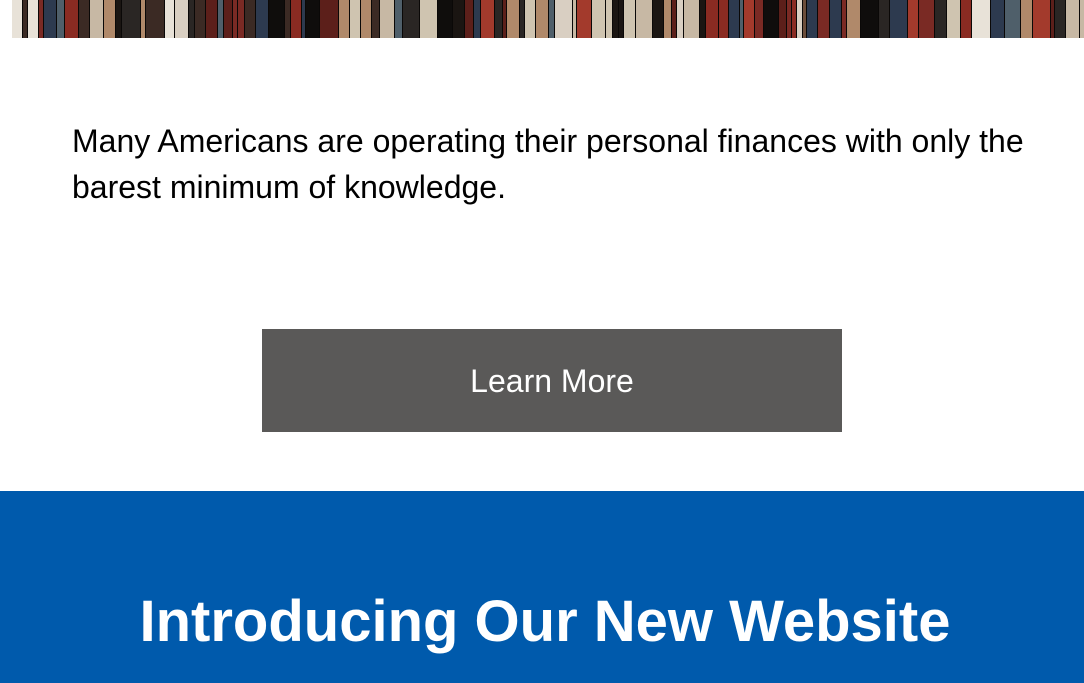 The height and width of the screenshot is (683, 1084). I want to click on bookshelf-banner-image, so click(548, 19).